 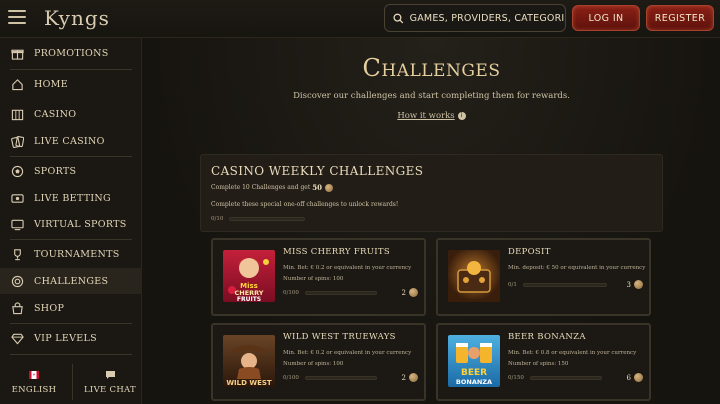 What do you see at coordinates (71, 84) in the screenshot?
I see `sidebar-item-home: Home` at bounding box center [71, 84].